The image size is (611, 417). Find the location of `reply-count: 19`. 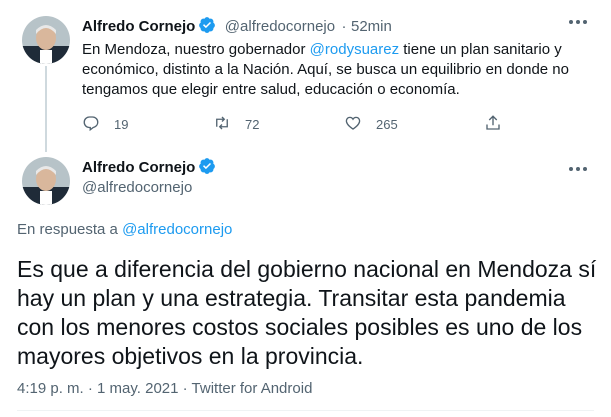

reply-count: 19 is located at coordinates (121, 124).